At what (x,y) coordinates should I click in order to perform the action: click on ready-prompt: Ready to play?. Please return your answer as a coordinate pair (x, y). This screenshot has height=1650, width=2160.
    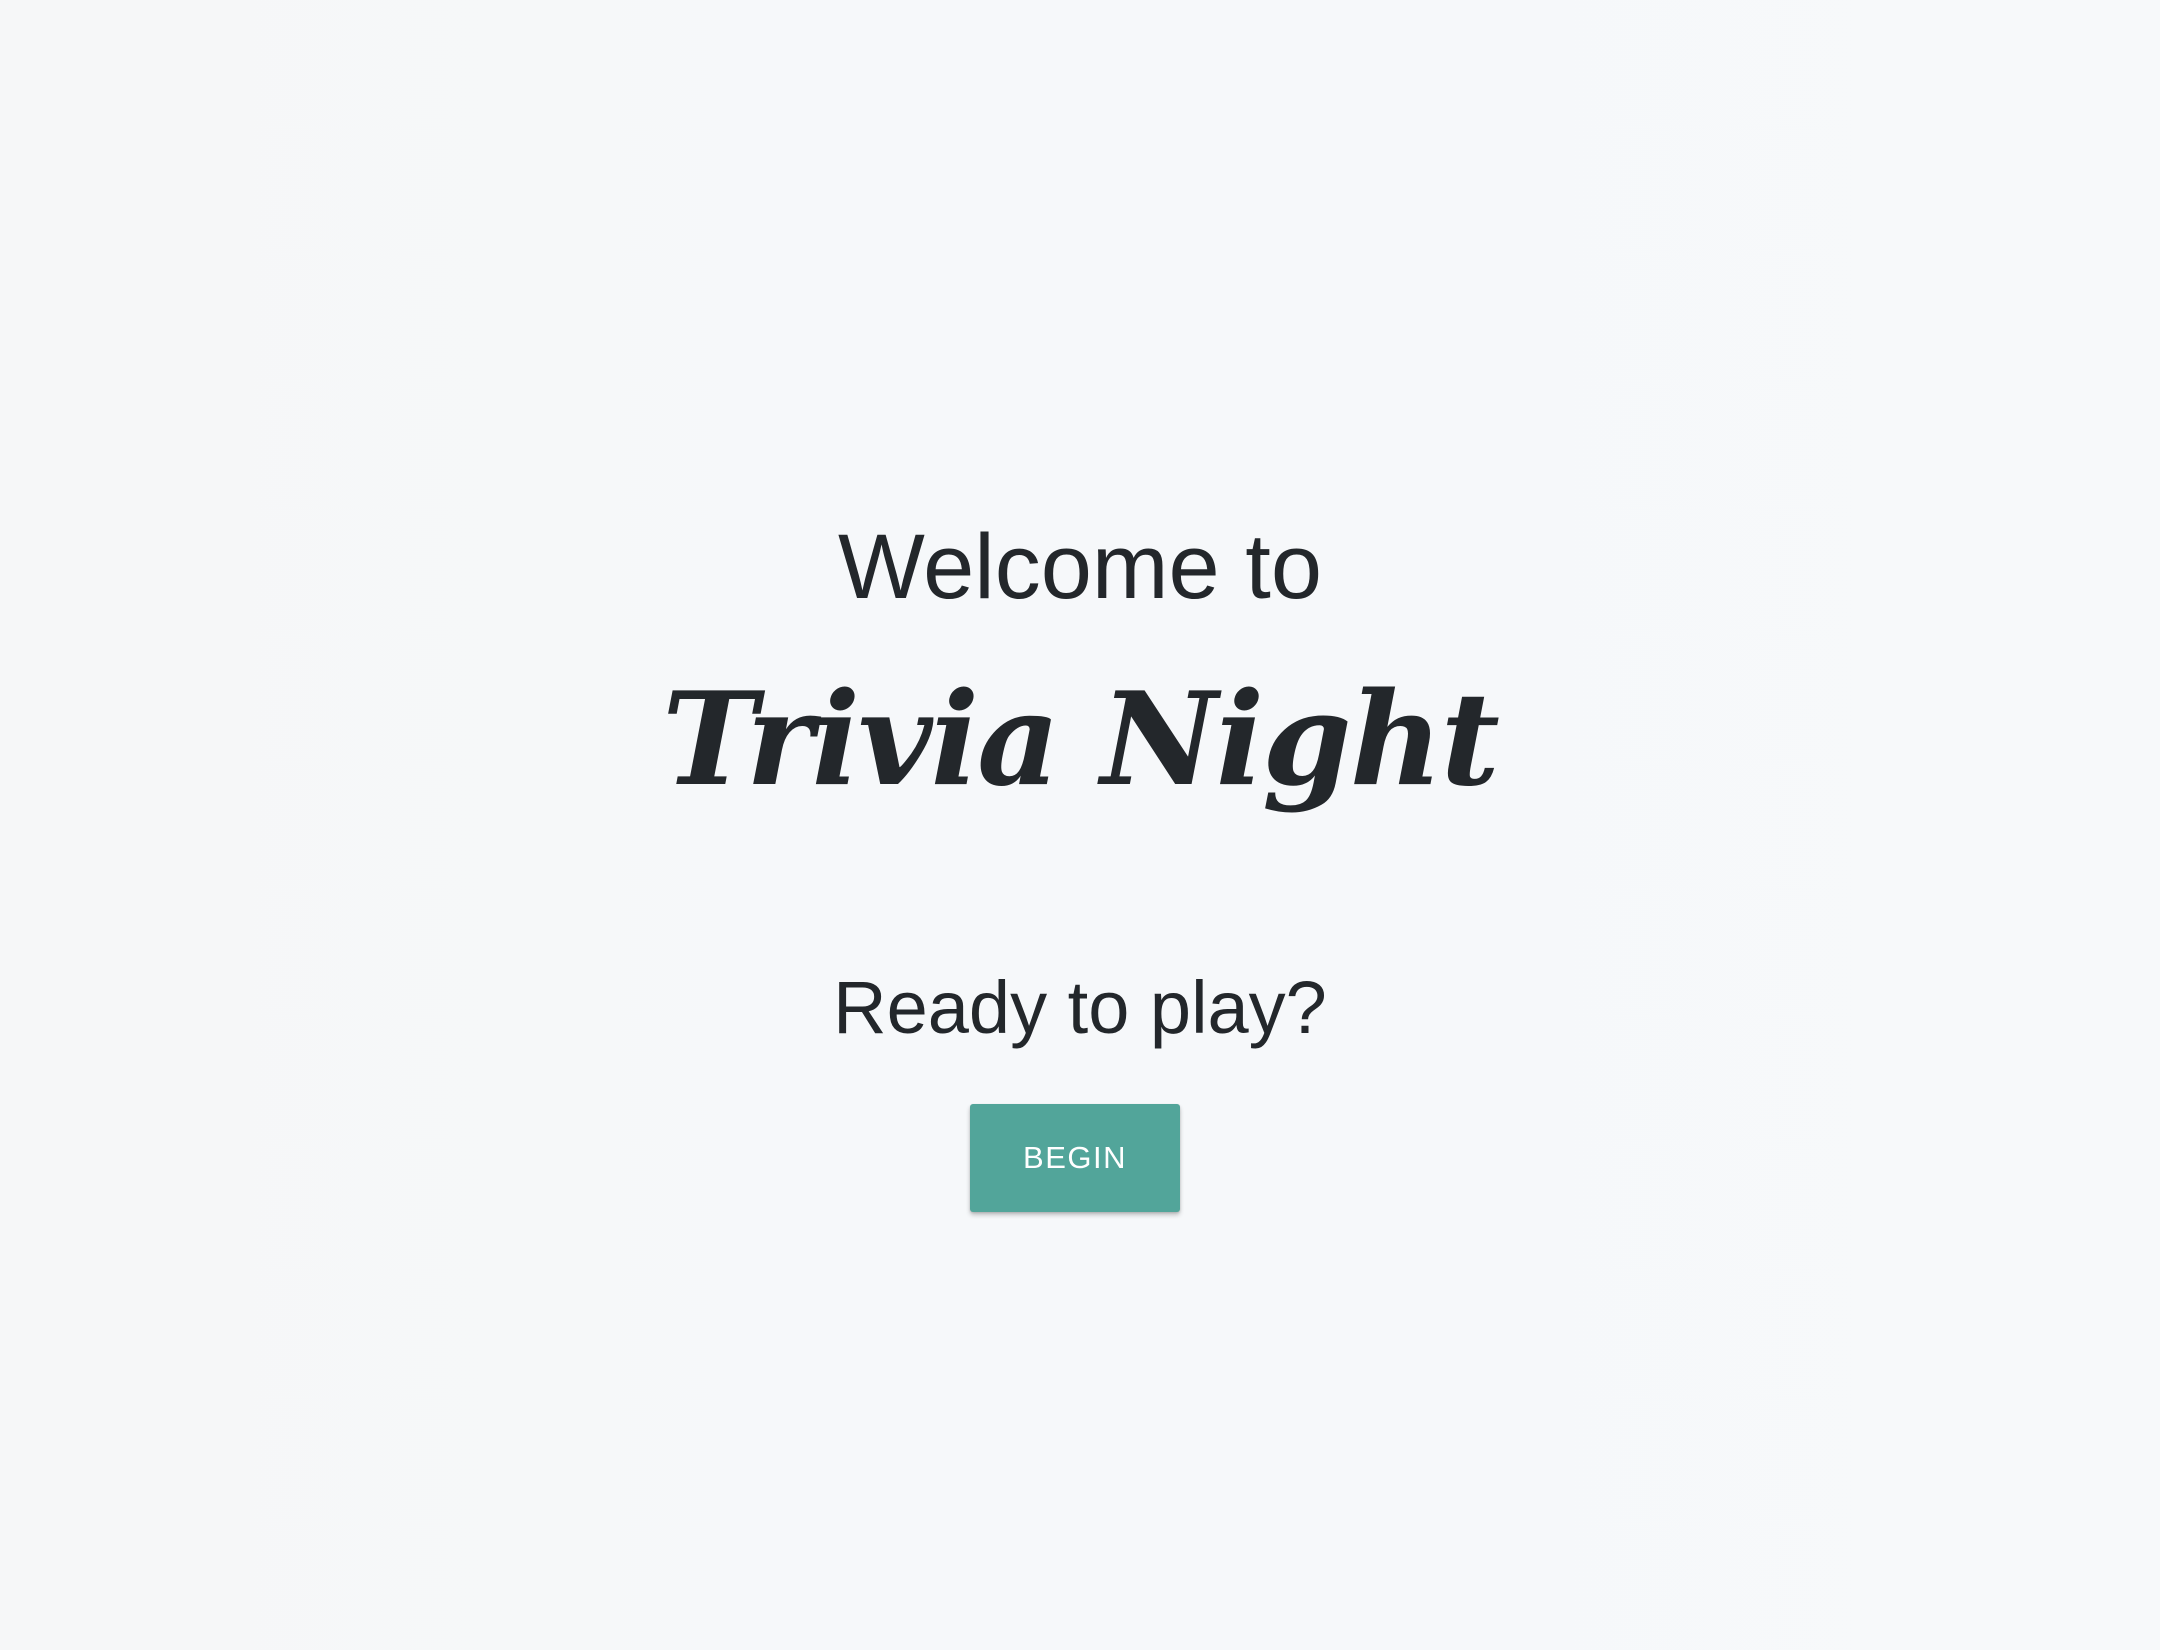
    Looking at the image, I should click on (1080, 1007).